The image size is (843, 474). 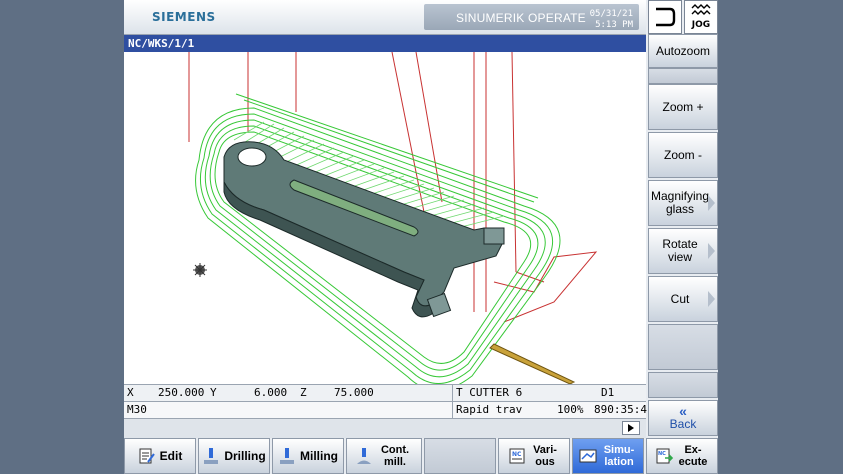 What do you see at coordinates (354, 392) in the screenshot?
I see `z-position-value: 75.000` at bounding box center [354, 392].